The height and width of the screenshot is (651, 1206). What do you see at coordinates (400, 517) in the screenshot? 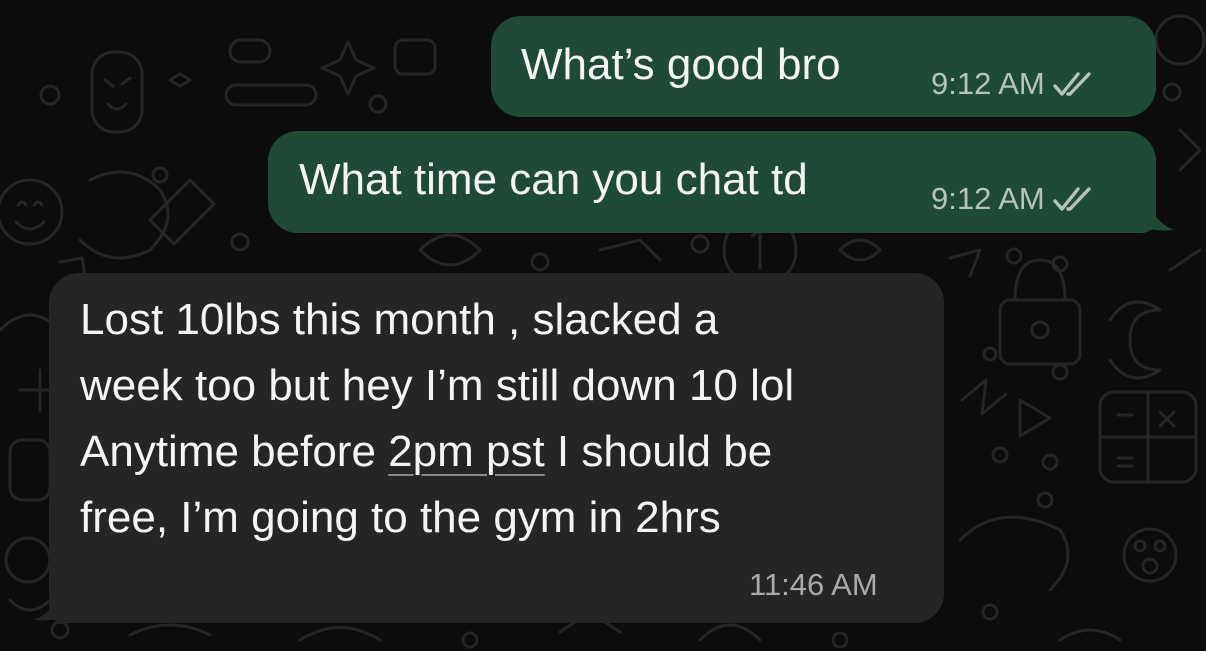
I see `message-line: free, I’m going to the gym in 2hrs` at bounding box center [400, 517].